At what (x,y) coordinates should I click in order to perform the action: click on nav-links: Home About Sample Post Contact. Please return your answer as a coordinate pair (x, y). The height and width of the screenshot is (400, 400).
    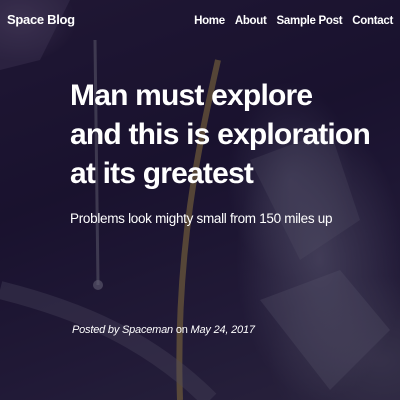
    Looking at the image, I should click on (293, 21).